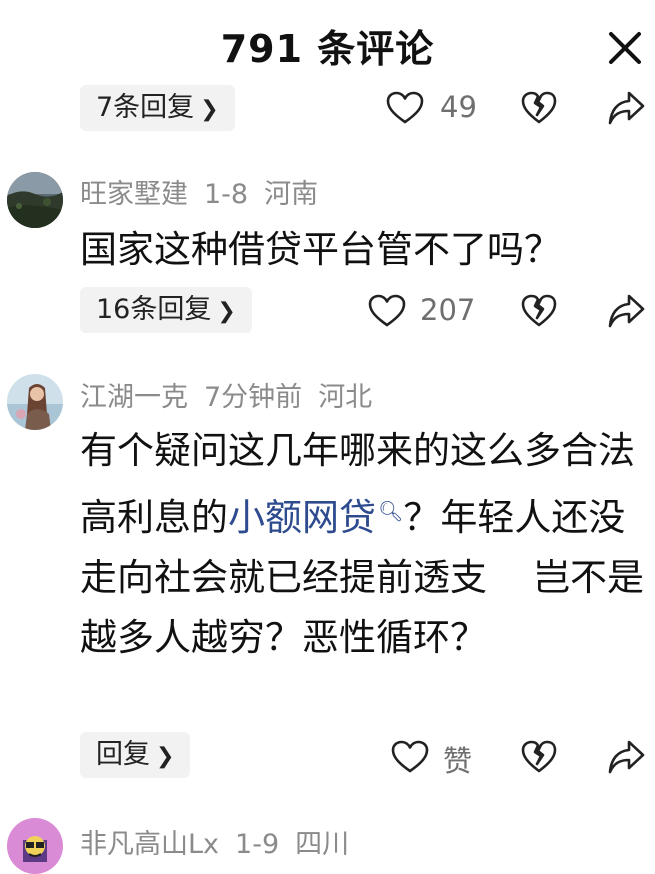 This screenshot has height=874, width=655. I want to click on comments-header: 791 条评论, so click(327, 46).